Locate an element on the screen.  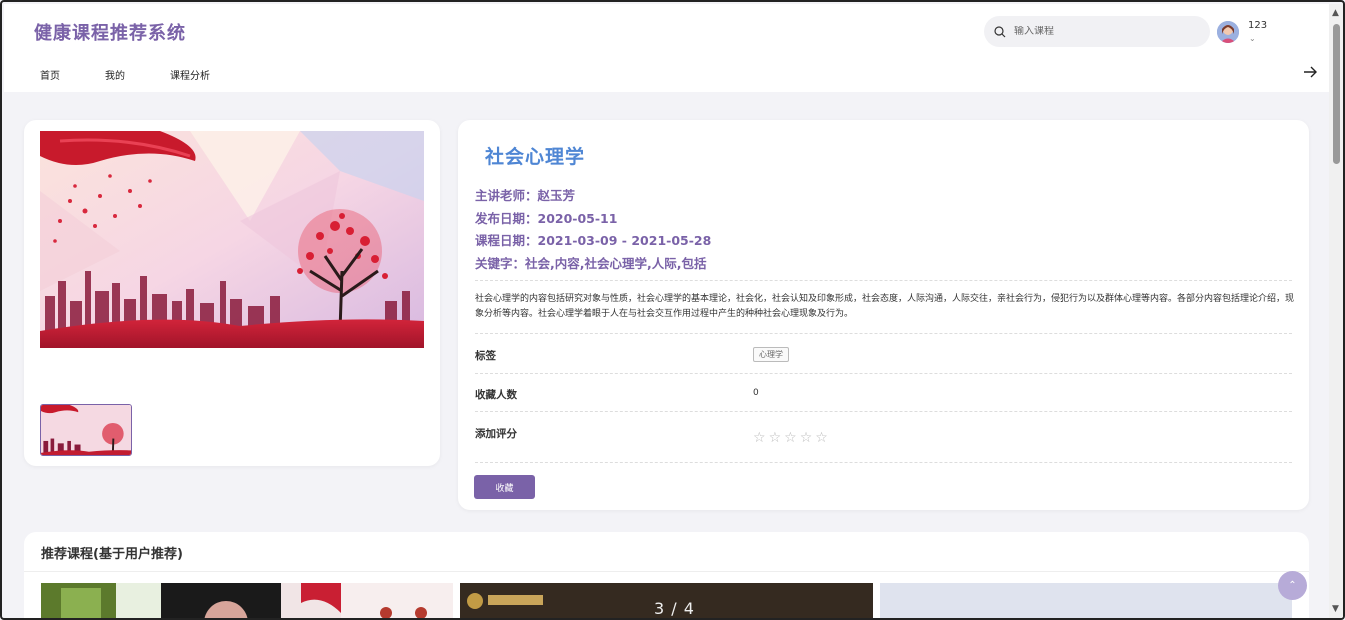
course-tag: 心理学 is located at coordinates (771, 354).